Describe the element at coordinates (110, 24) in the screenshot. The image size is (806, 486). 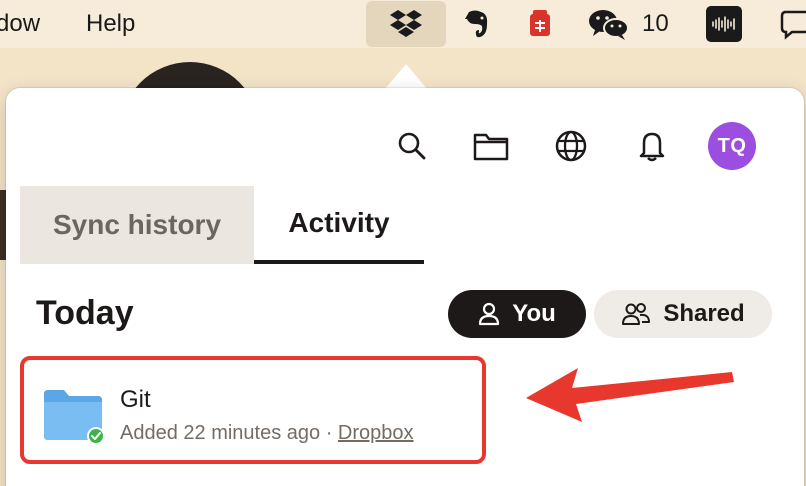
I see `menu-help: Help` at that location.